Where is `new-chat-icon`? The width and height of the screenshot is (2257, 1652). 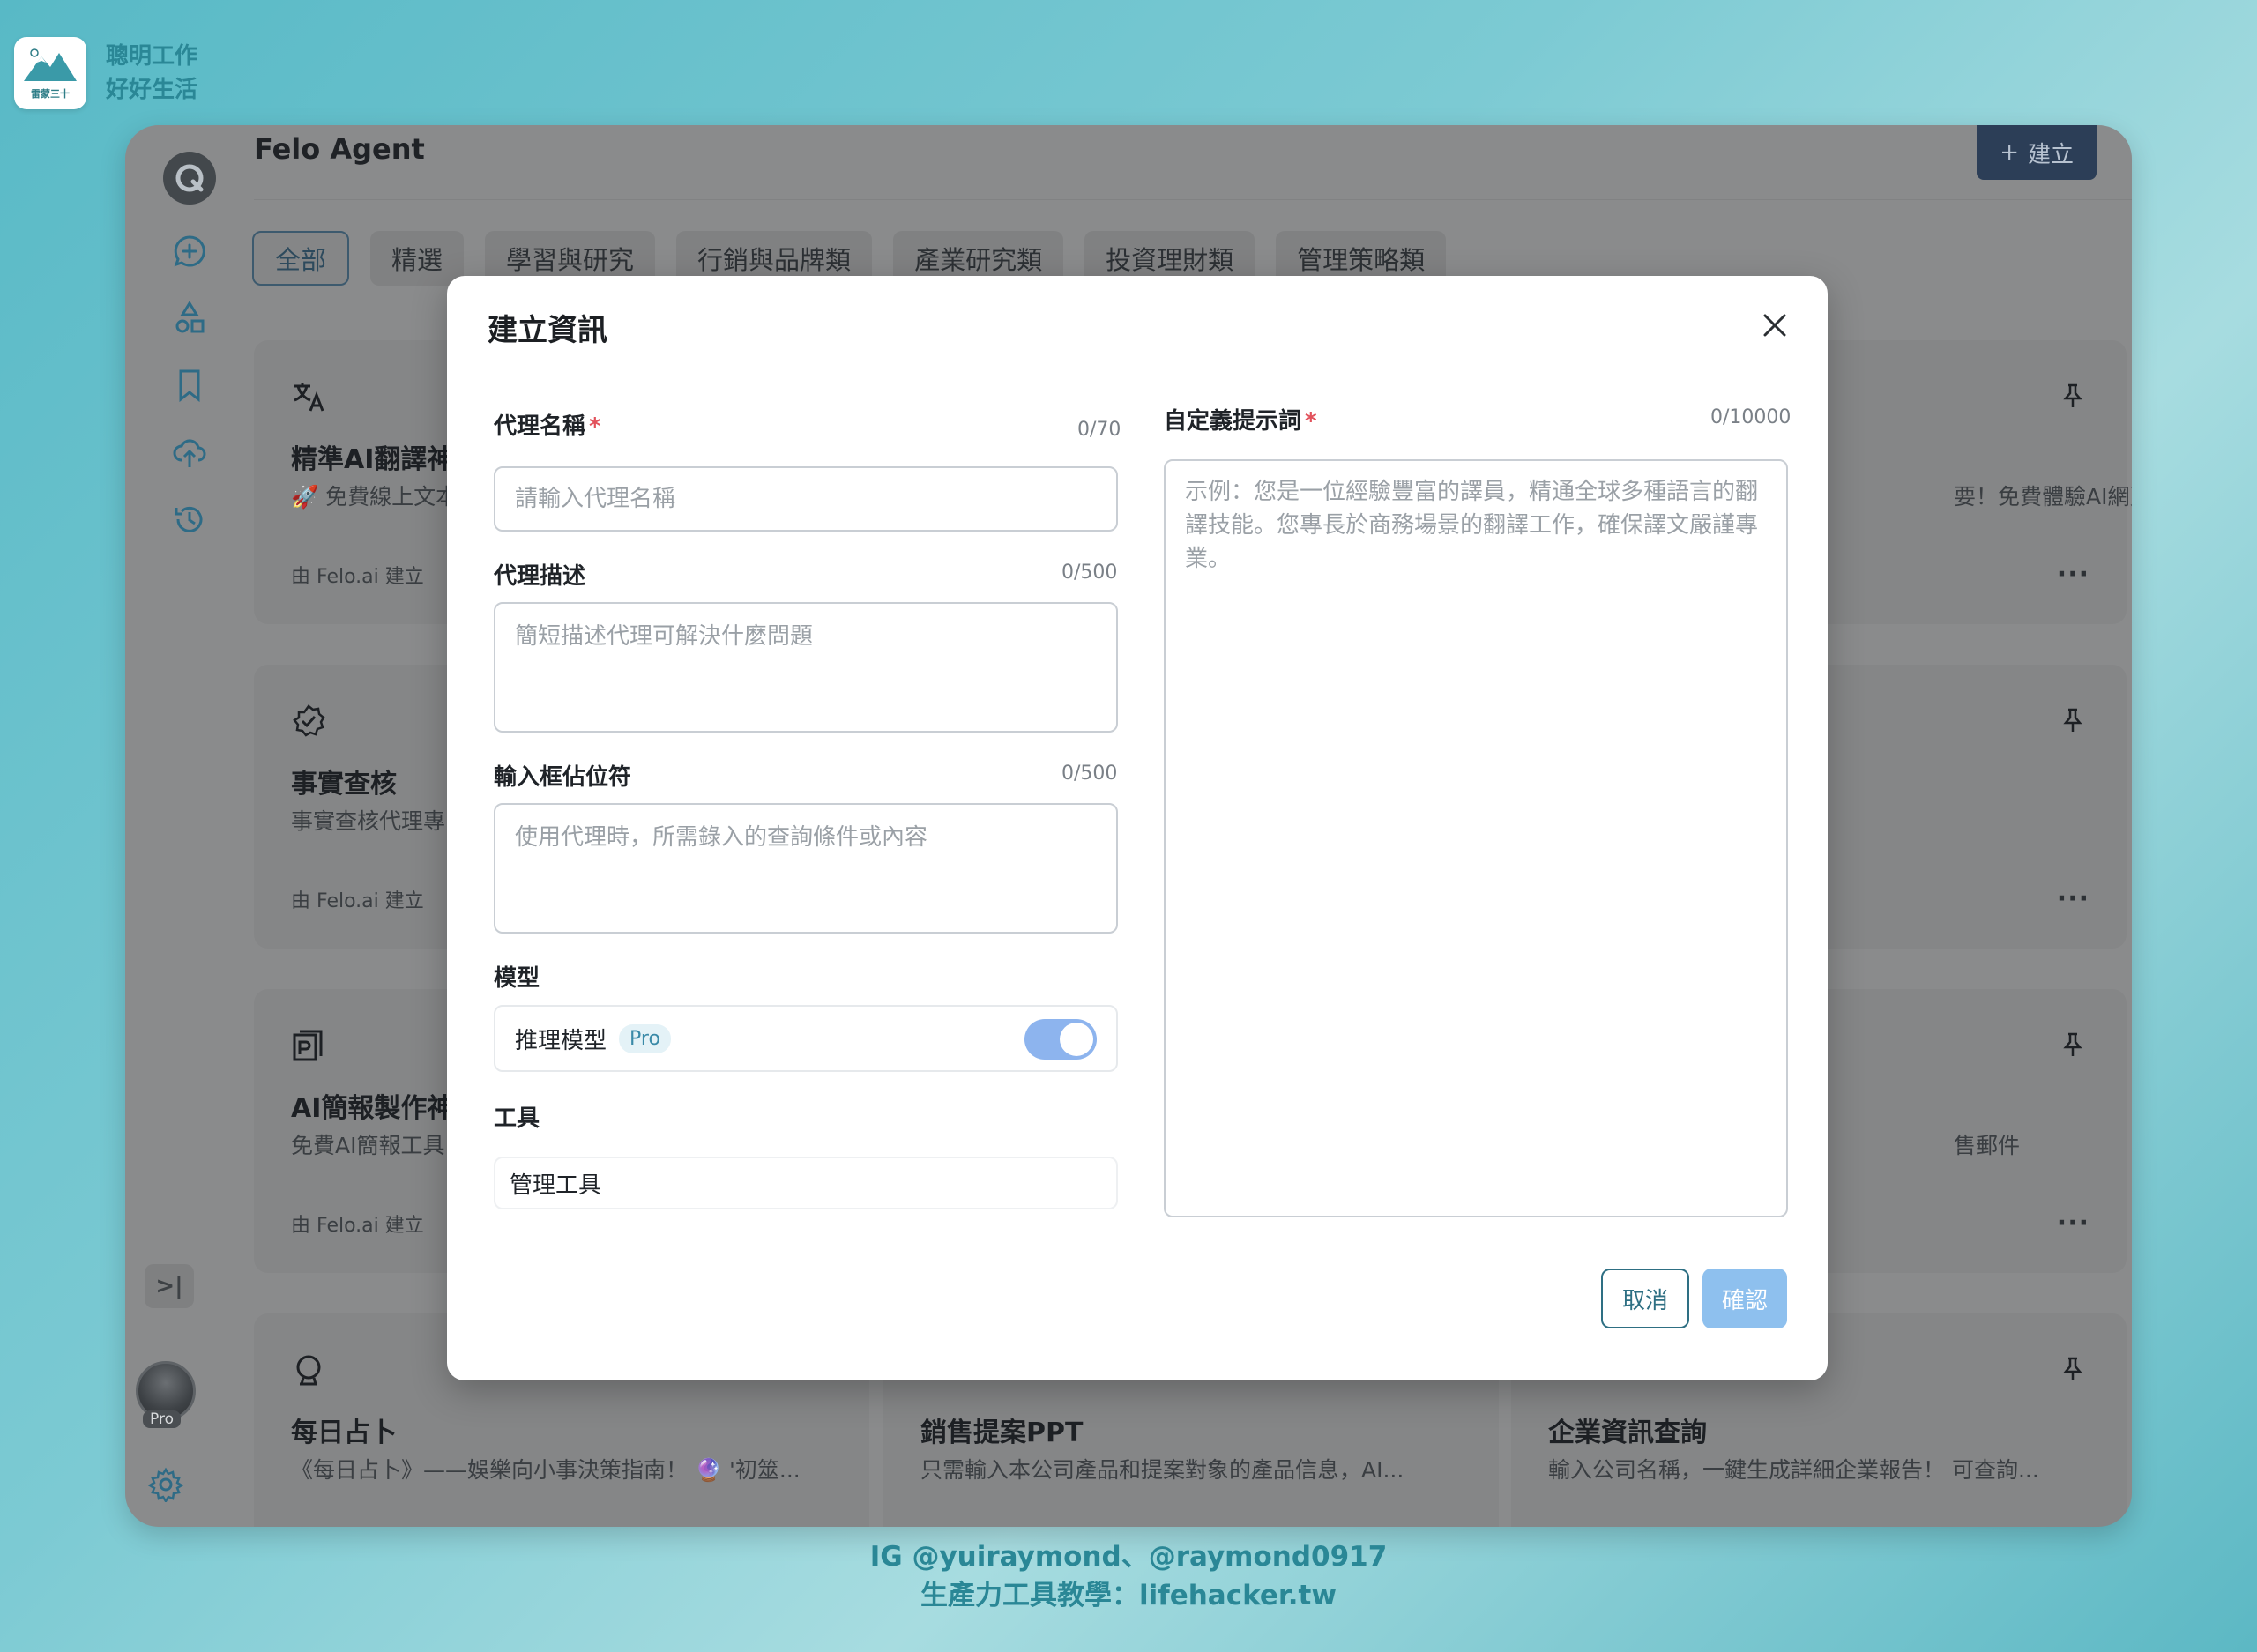 new-chat-icon is located at coordinates (189, 251).